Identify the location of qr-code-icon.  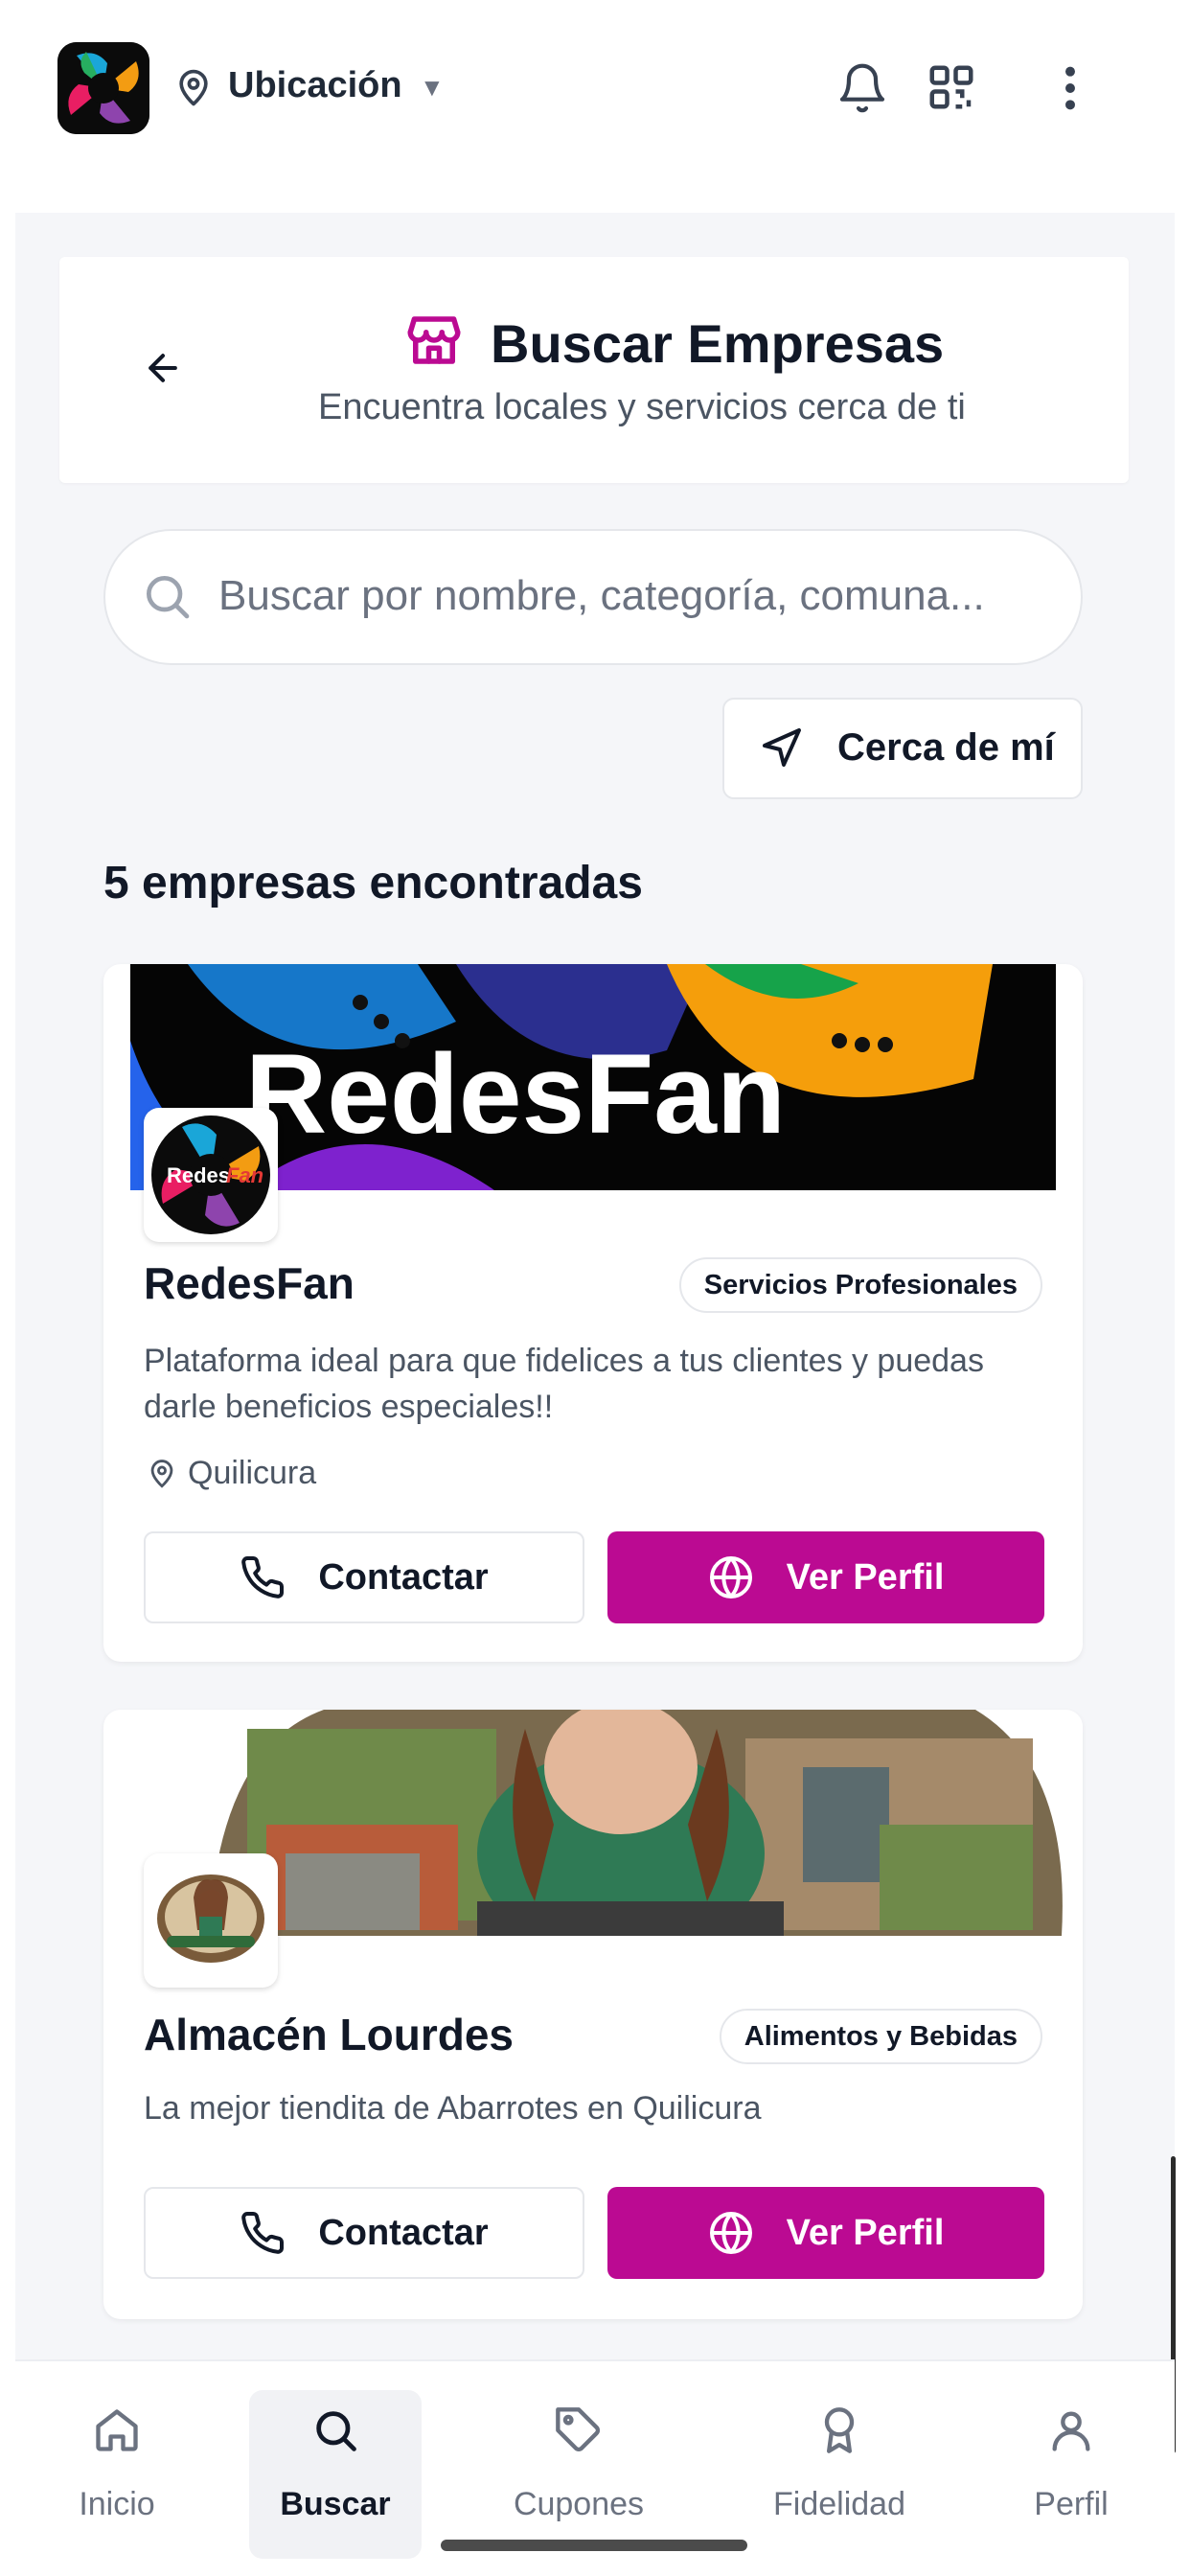
(952, 87).